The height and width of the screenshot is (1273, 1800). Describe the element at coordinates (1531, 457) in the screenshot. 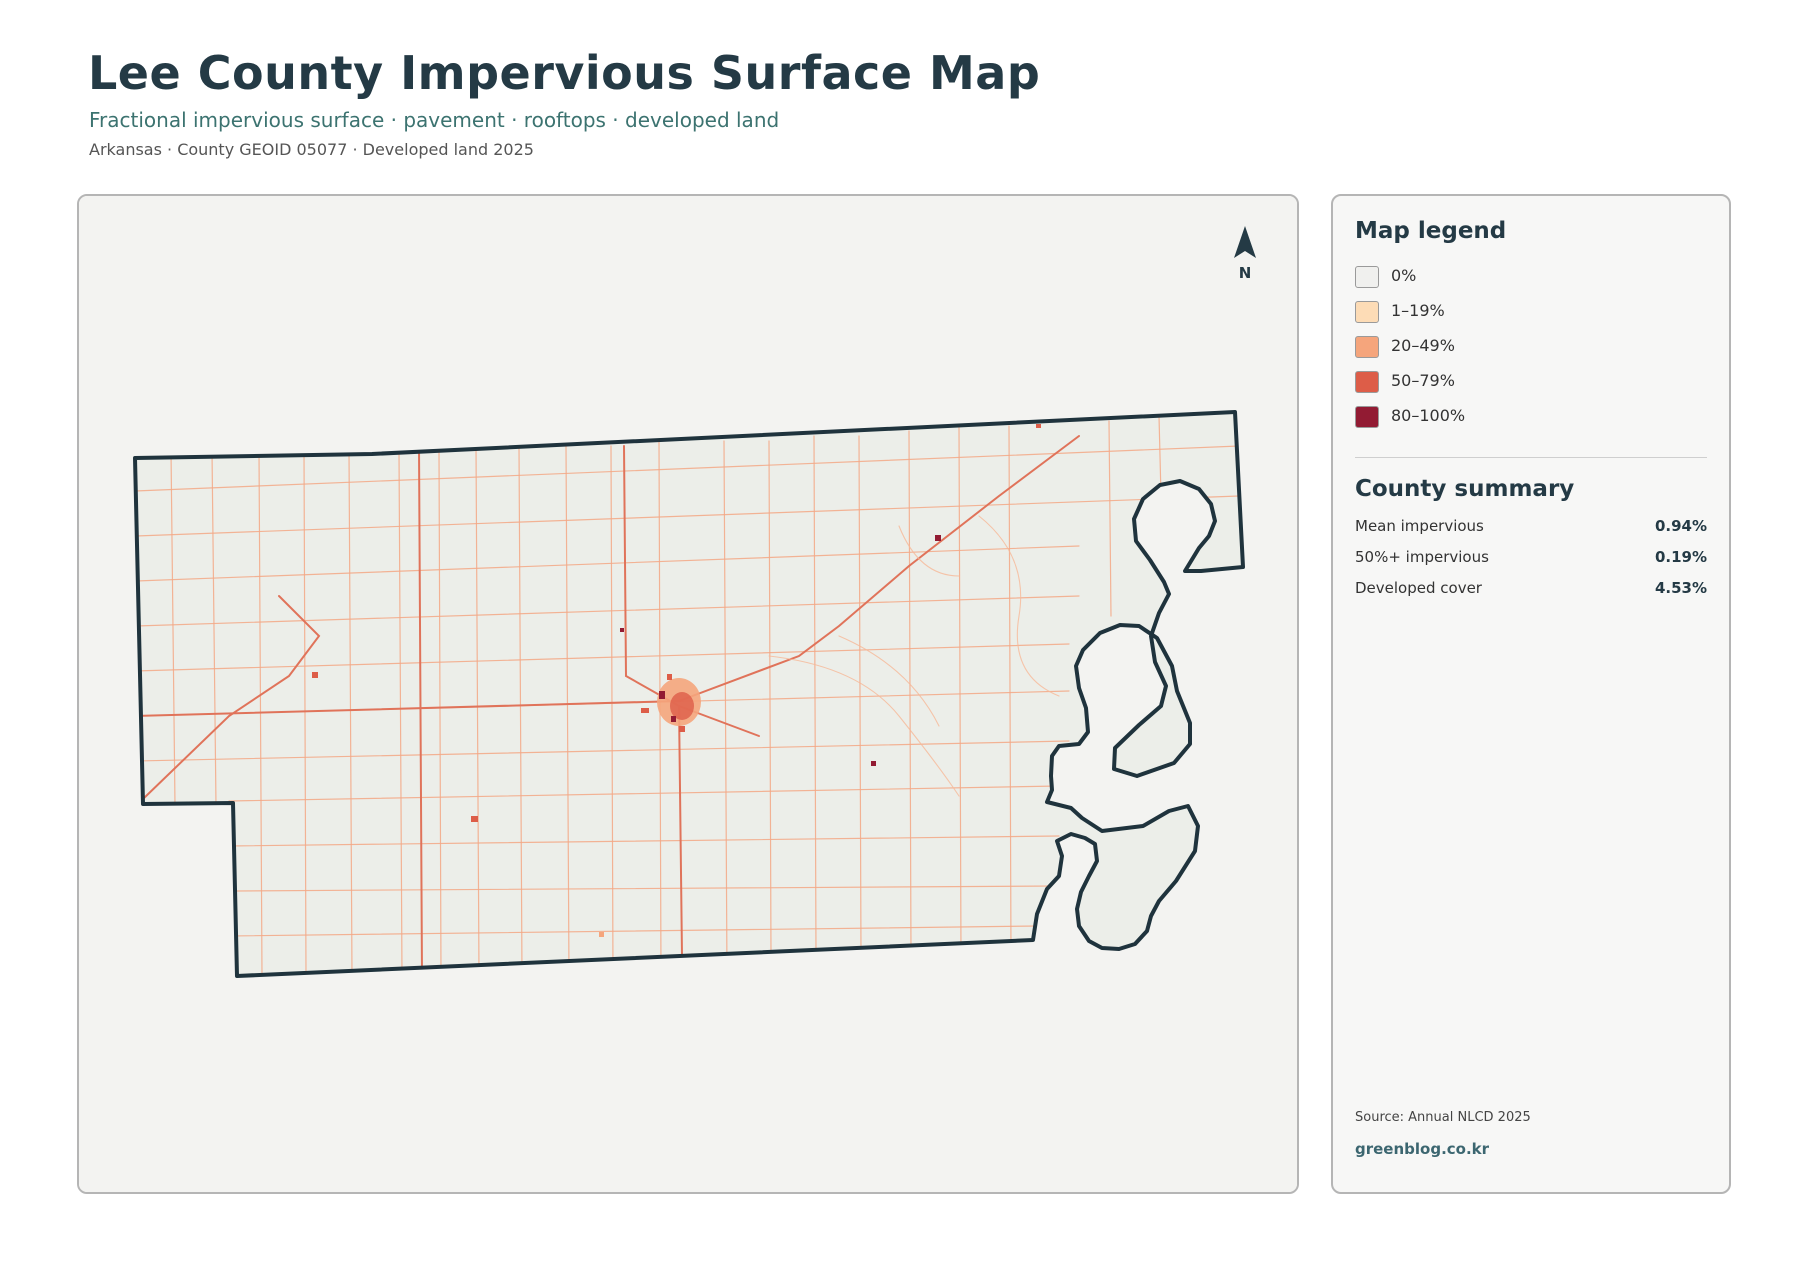

I see `legend-divider` at that location.